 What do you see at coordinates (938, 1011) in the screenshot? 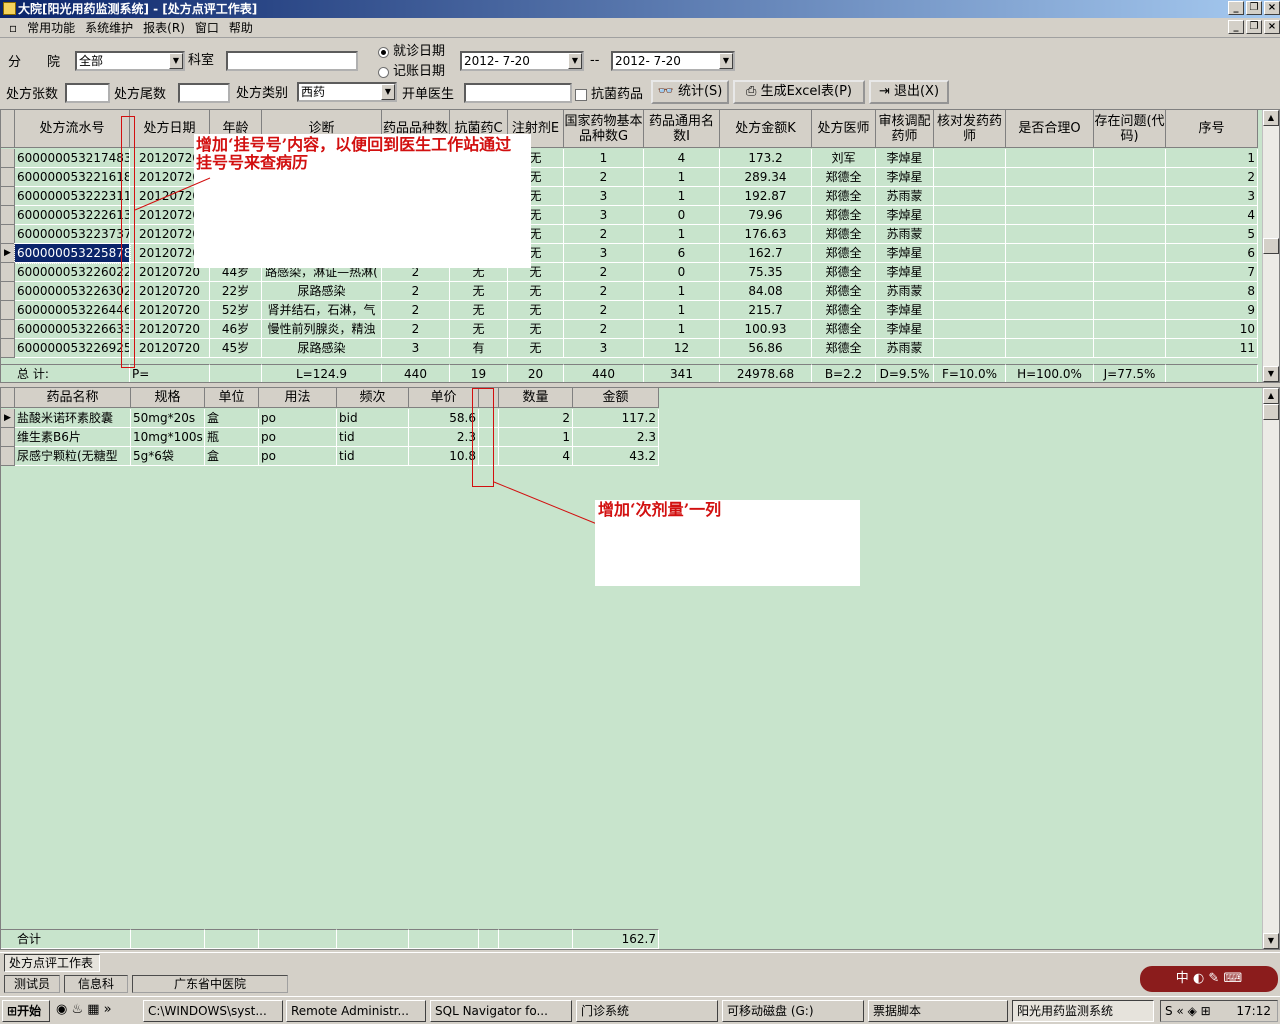
I see `task-scripts: 票据脚本` at bounding box center [938, 1011].